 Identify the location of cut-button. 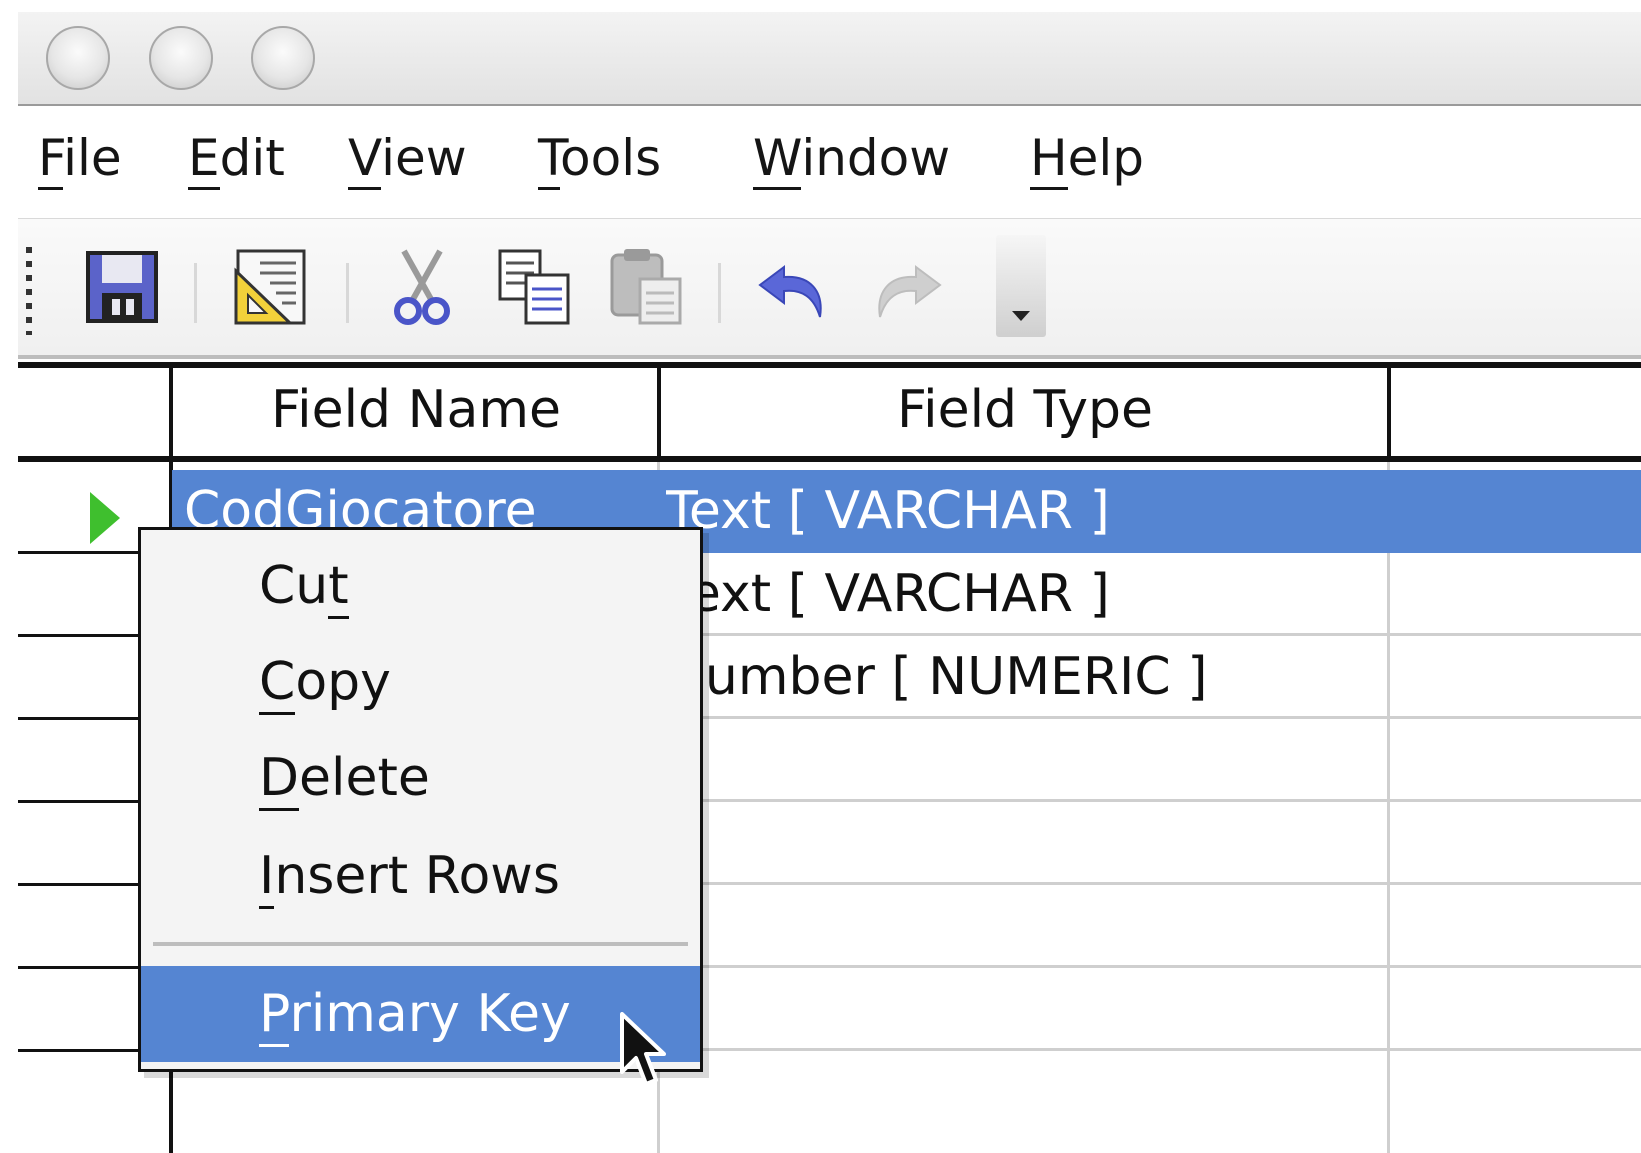
(422, 287).